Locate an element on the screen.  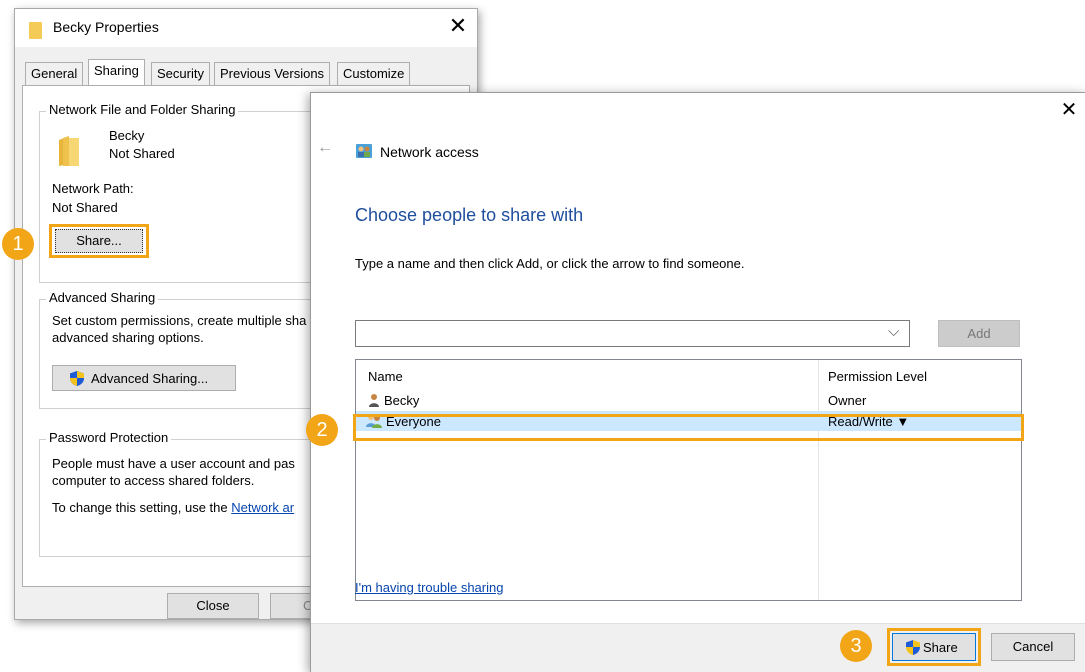
properties-close-button: ✕ is located at coordinates (458, 26).